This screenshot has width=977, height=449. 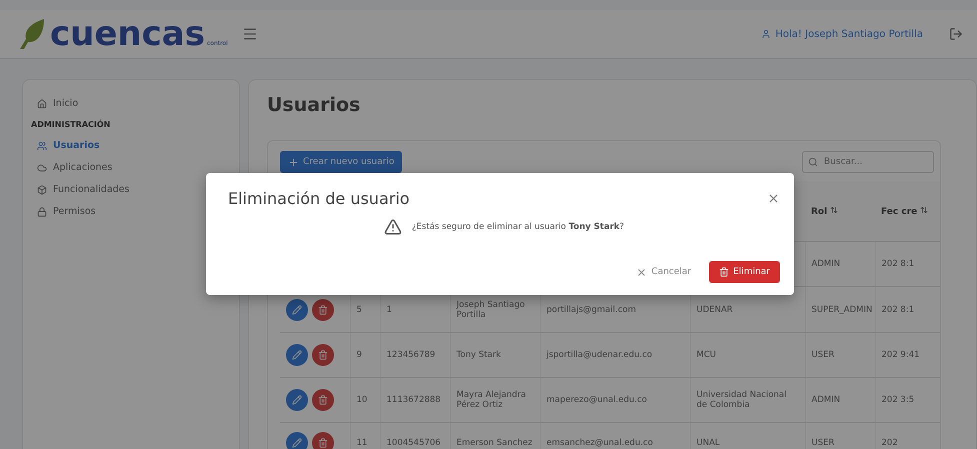 I want to click on lock-icon, so click(x=42, y=211).